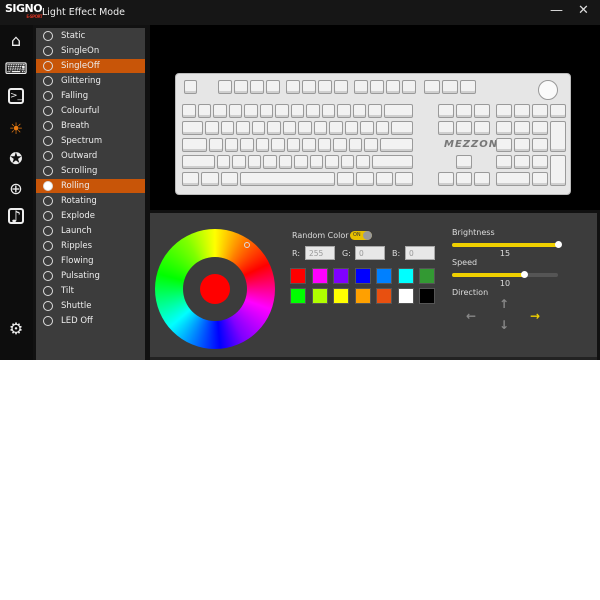  Describe the element at coordinates (90, 291) in the screenshot. I see `effect-item: Tilt` at that location.